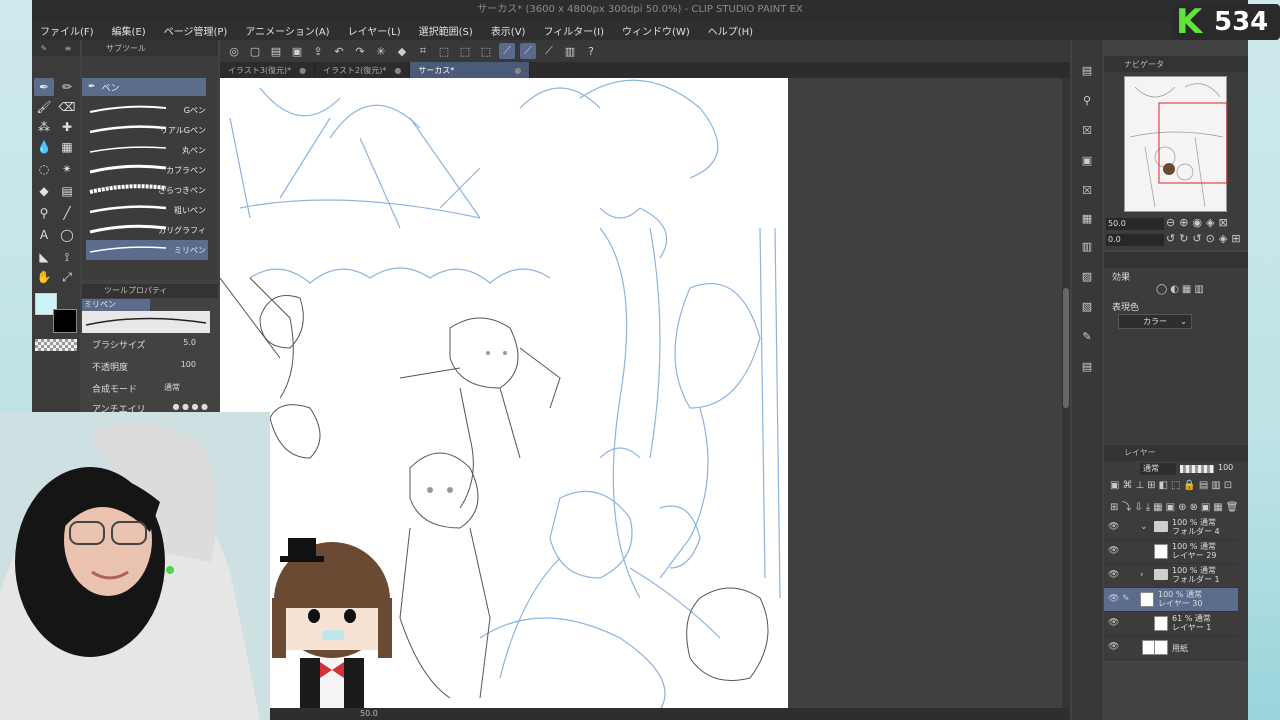 This screenshot has height=720, width=1280. I want to click on clip-studio-icon: ◎, so click(234, 51).